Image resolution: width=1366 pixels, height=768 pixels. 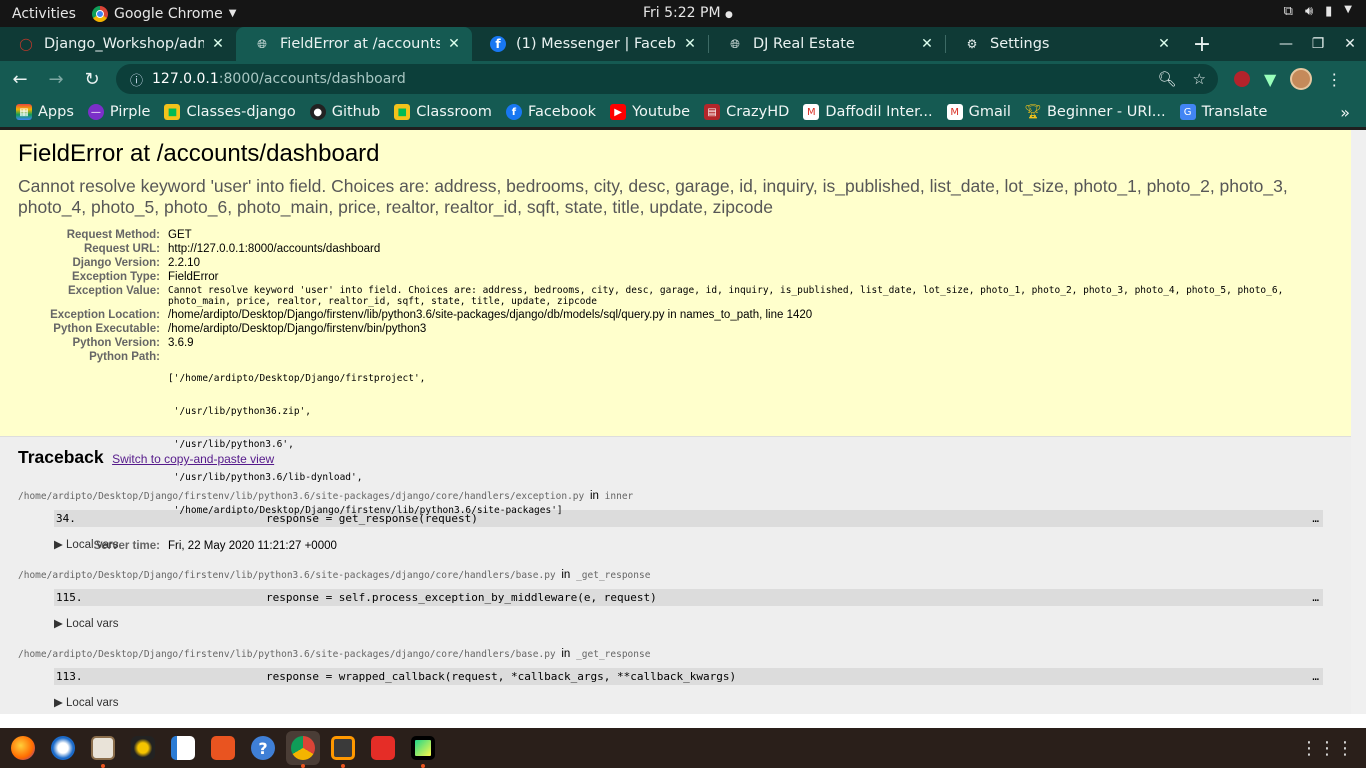 What do you see at coordinates (193, 459) in the screenshot?
I see `switch-view-link: Switch to copy-and-paste view` at bounding box center [193, 459].